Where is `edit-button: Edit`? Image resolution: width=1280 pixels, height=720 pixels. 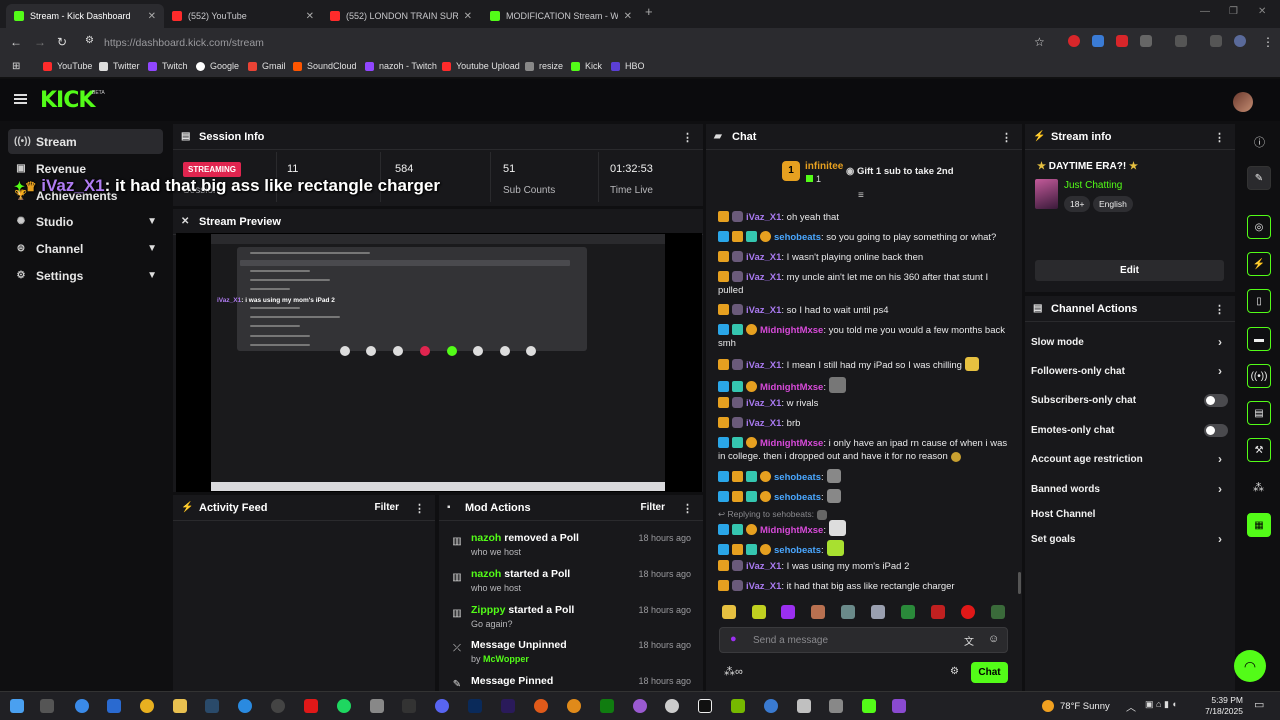
edit-button: Edit is located at coordinates (1129, 270).